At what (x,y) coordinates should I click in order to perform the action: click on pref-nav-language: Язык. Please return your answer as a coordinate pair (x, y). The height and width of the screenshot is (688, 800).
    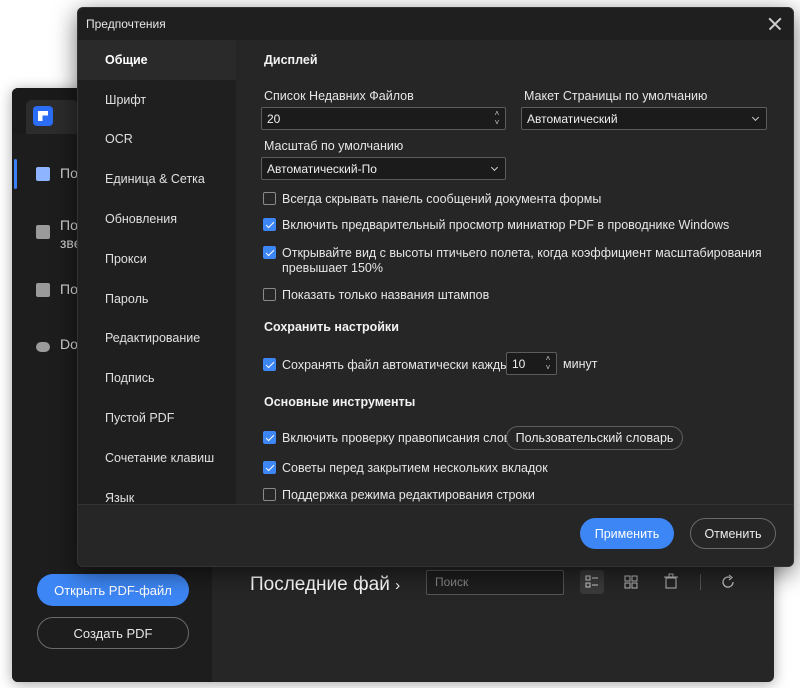
    Looking at the image, I should click on (157, 491).